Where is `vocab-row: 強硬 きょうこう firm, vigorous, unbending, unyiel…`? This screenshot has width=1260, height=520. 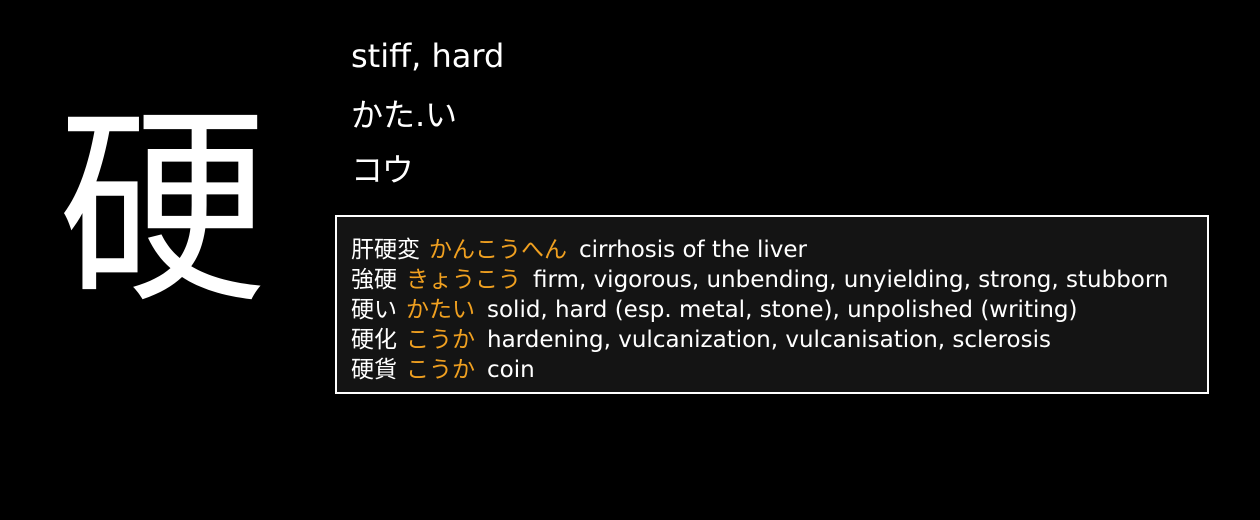 vocab-row: 強硬 きょうこう firm, vigorous, unbending, unyiel… is located at coordinates (779, 280).